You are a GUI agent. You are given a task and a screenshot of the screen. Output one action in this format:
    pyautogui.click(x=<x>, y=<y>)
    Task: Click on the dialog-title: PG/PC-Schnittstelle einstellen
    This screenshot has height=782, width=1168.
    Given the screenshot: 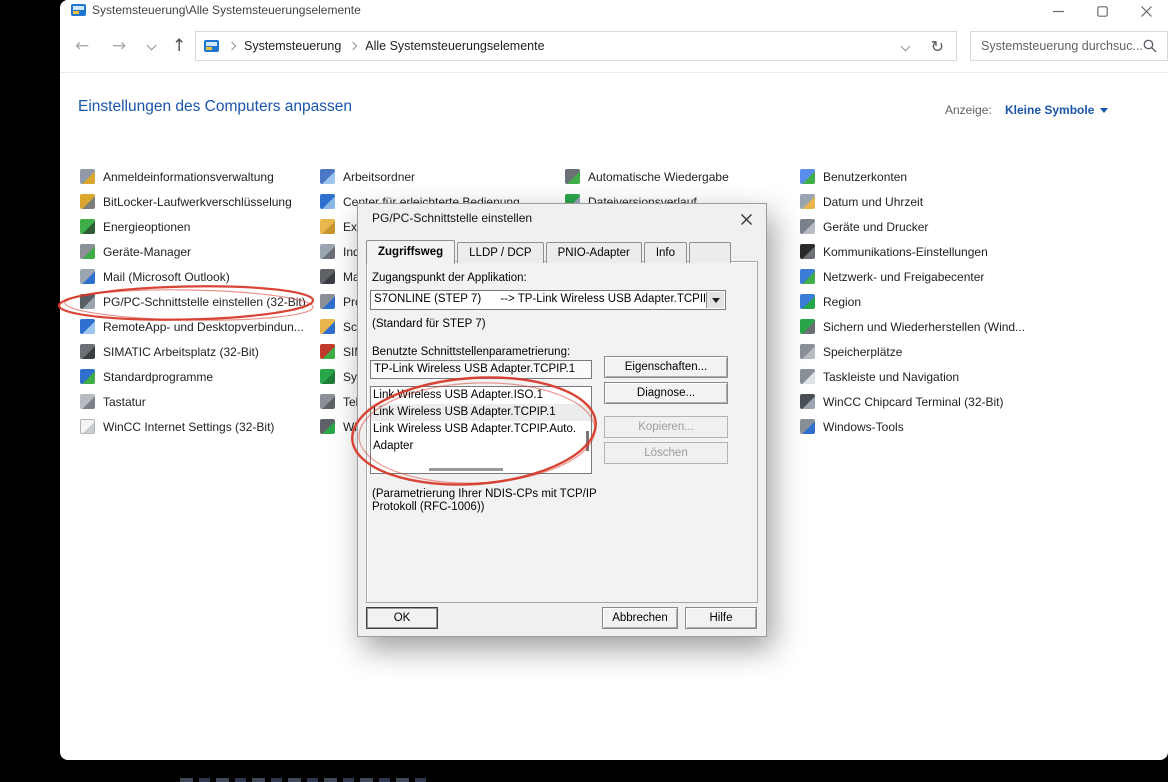 What is the action you would take?
    pyautogui.click(x=452, y=218)
    